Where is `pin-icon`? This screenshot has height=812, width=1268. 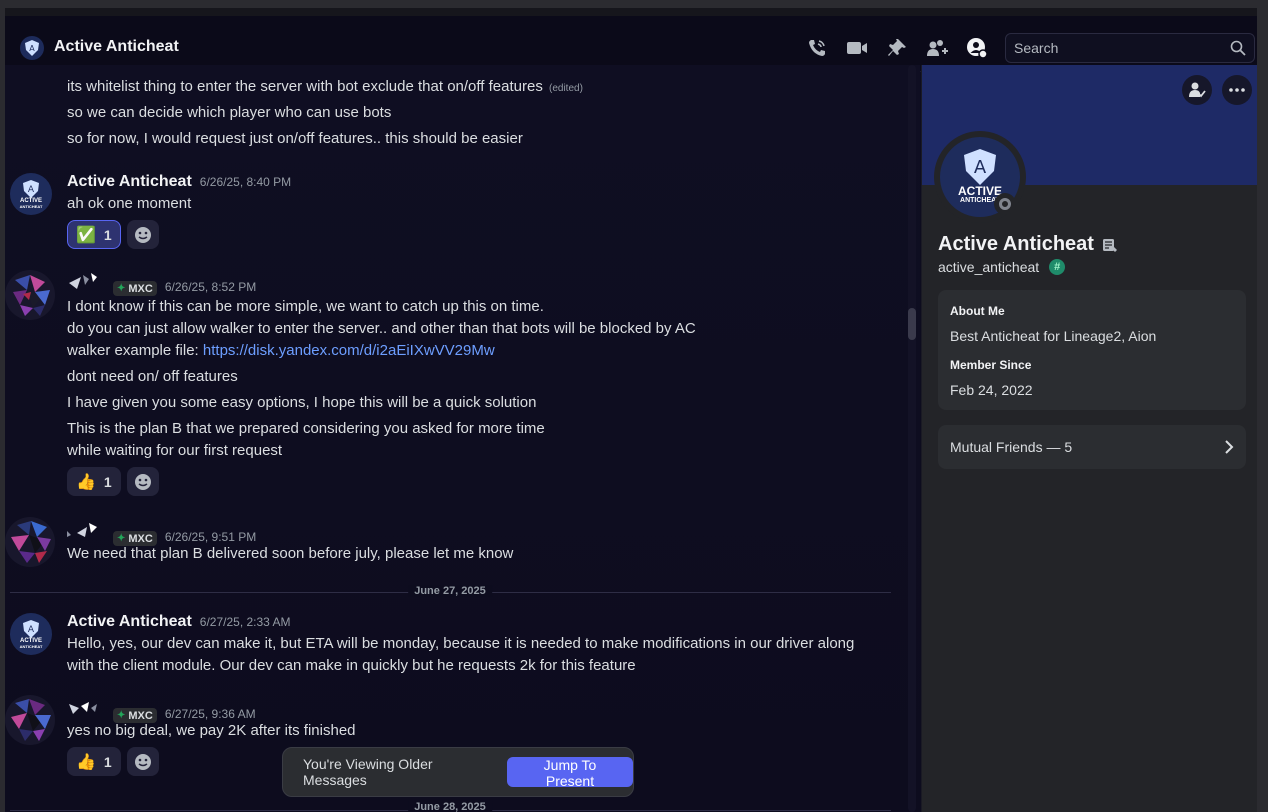 pin-icon is located at coordinates (897, 48).